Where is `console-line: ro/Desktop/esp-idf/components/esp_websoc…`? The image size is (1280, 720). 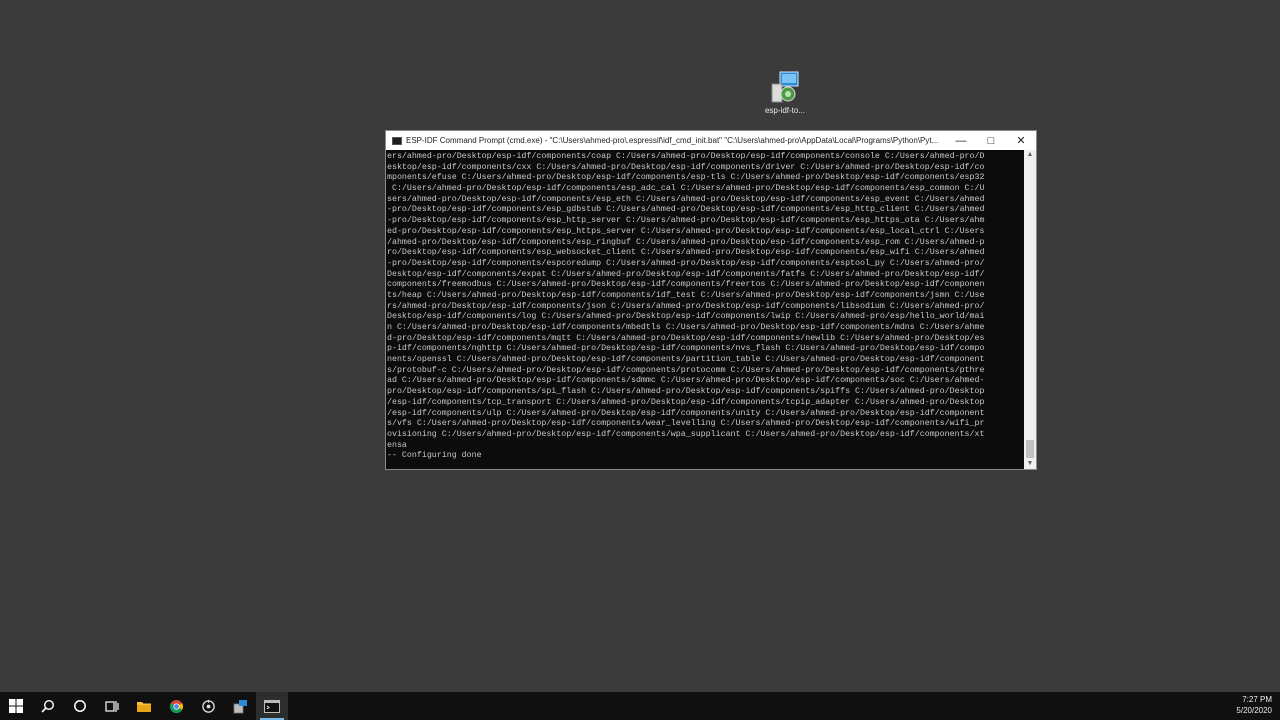
console-line: ro/Desktop/esp-idf/components/esp_websoc… is located at coordinates (686, 253).